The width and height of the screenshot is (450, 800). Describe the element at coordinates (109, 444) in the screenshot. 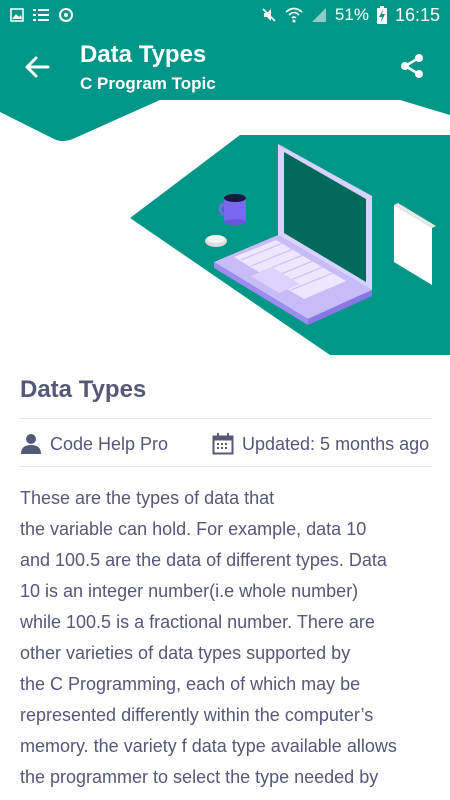

I see `author-name: Code Help Pro` at that location.